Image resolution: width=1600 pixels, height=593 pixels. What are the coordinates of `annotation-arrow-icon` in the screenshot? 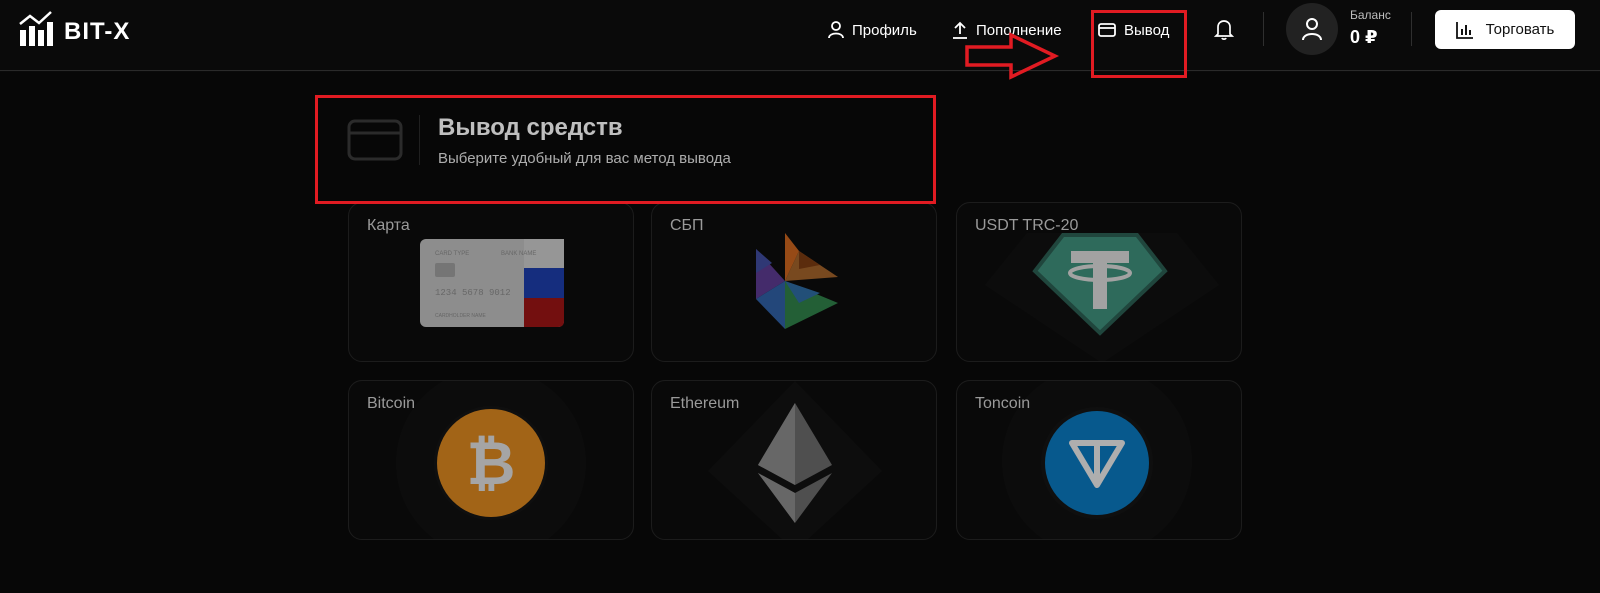 It's located at (1012, 56).